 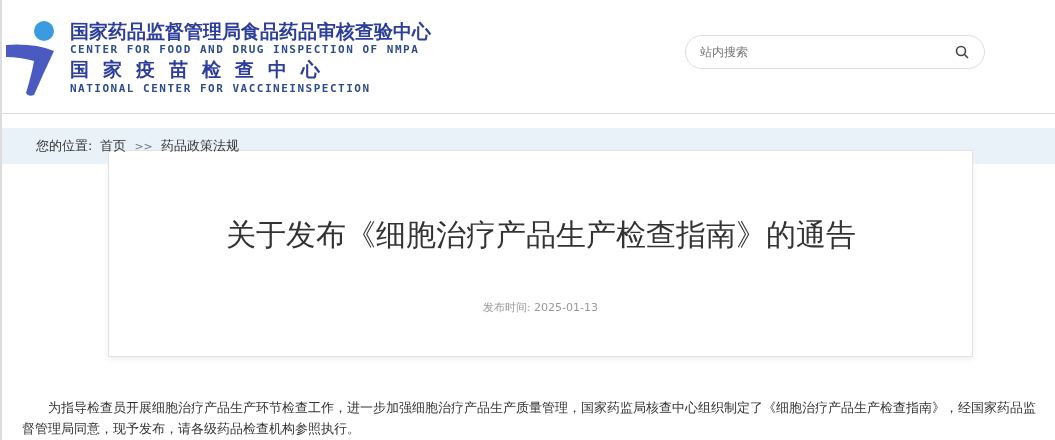 I want to click on breadcrumb-label: 您的位置:, so click(x=64, y=146).